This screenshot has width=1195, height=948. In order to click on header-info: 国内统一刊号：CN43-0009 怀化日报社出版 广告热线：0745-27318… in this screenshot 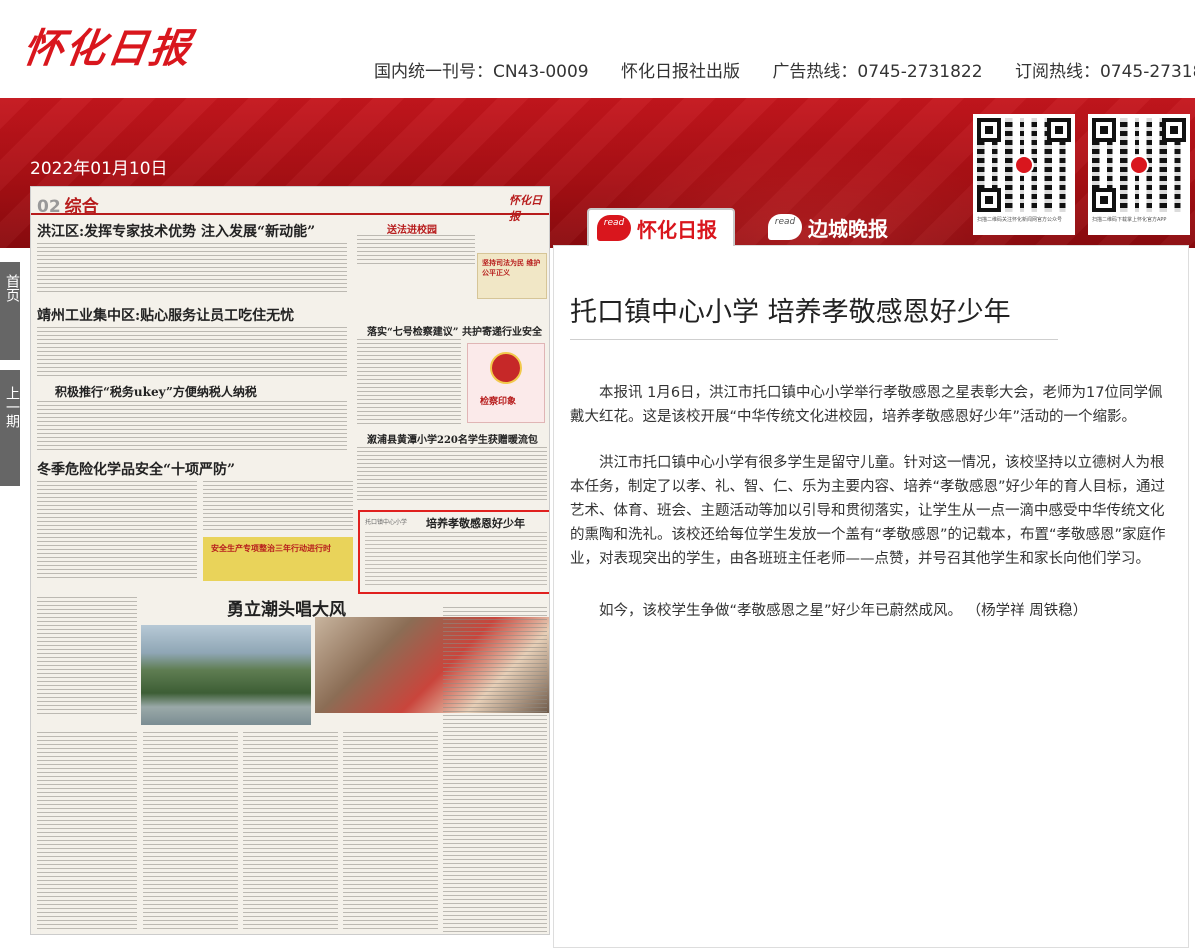, I will do `click(784, 69)`.